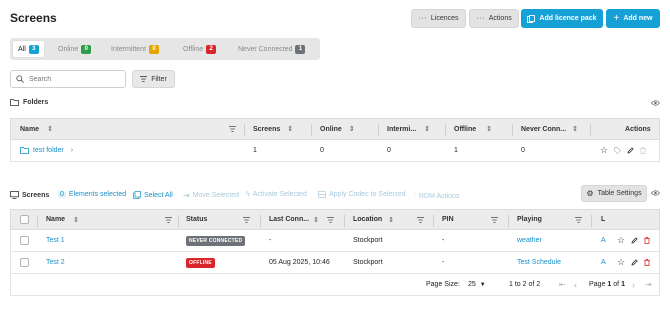  Describe the element at coordinates (648, 284) in the screenshot. I see `last-page-icon: ⇥` at that location.